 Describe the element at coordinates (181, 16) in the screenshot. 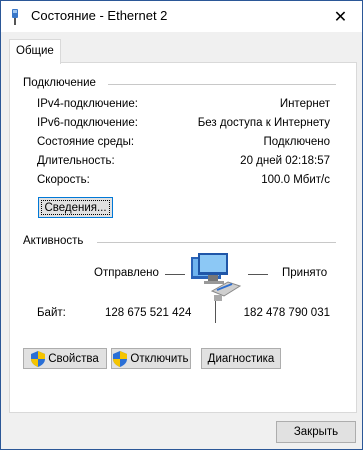

I see `title-bar: Состояние - Ethernet 2 ✕` at that location.